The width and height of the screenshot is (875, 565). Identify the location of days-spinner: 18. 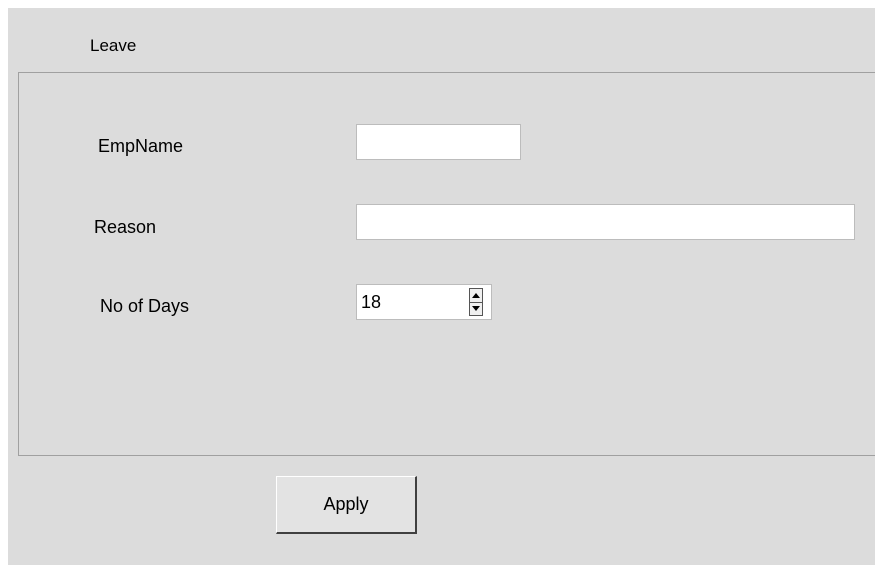
(424, 302).